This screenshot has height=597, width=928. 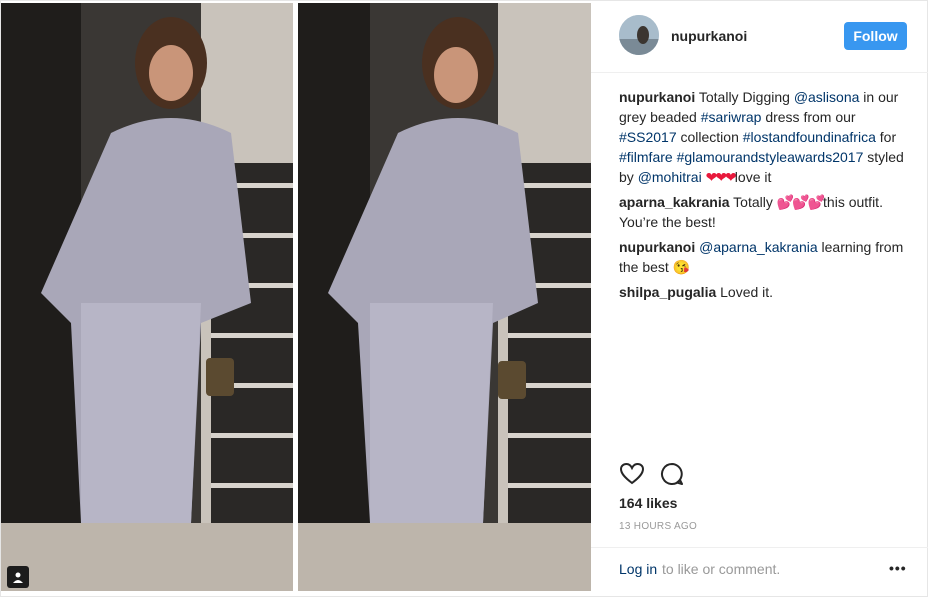 What do you see at coordinates (709, 36) in the screenshot?
I see `header-username: nupurkanoi` at bounding box center [709, 36].